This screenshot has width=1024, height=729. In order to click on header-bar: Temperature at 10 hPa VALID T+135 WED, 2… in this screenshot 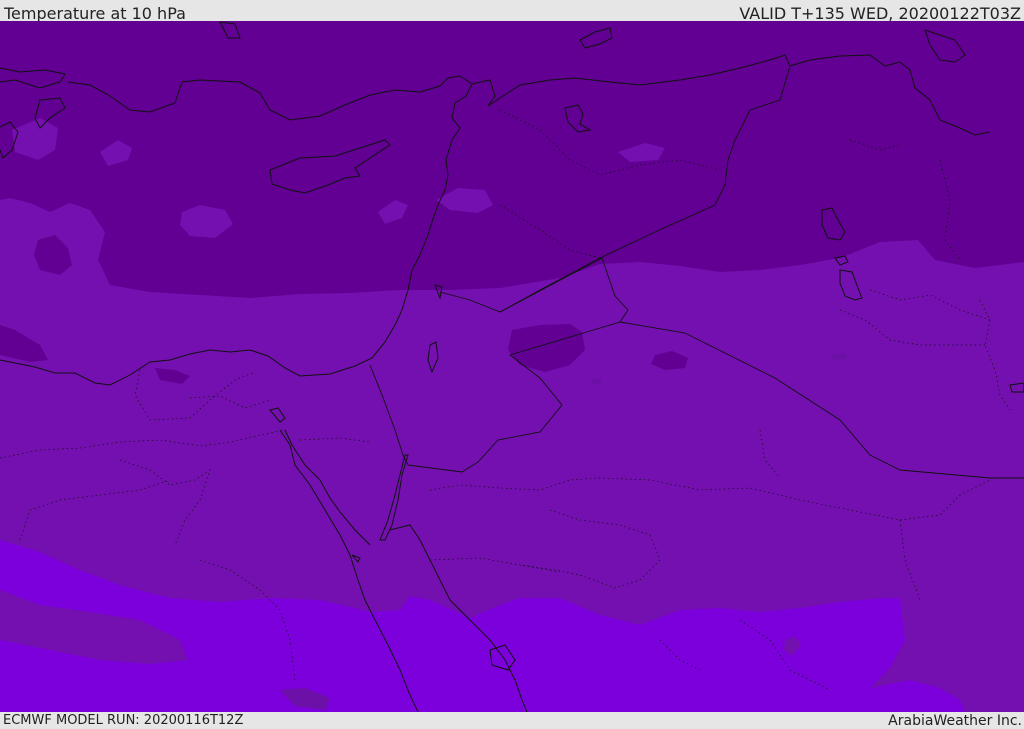, I will do `click(512, 11)`.